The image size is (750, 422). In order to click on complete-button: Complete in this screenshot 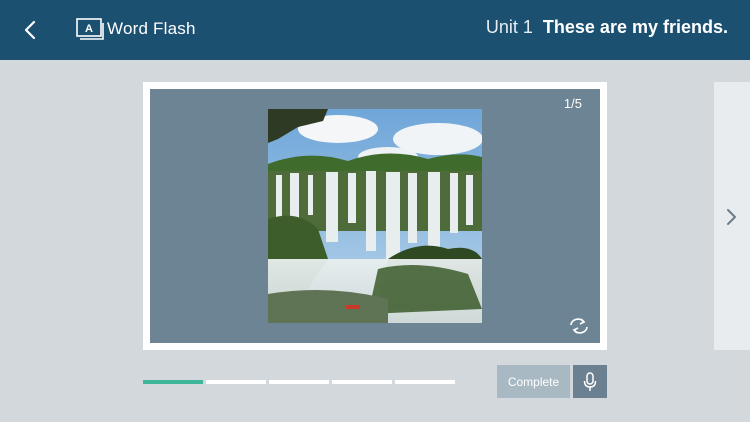, I will do `click(533, 381)`.